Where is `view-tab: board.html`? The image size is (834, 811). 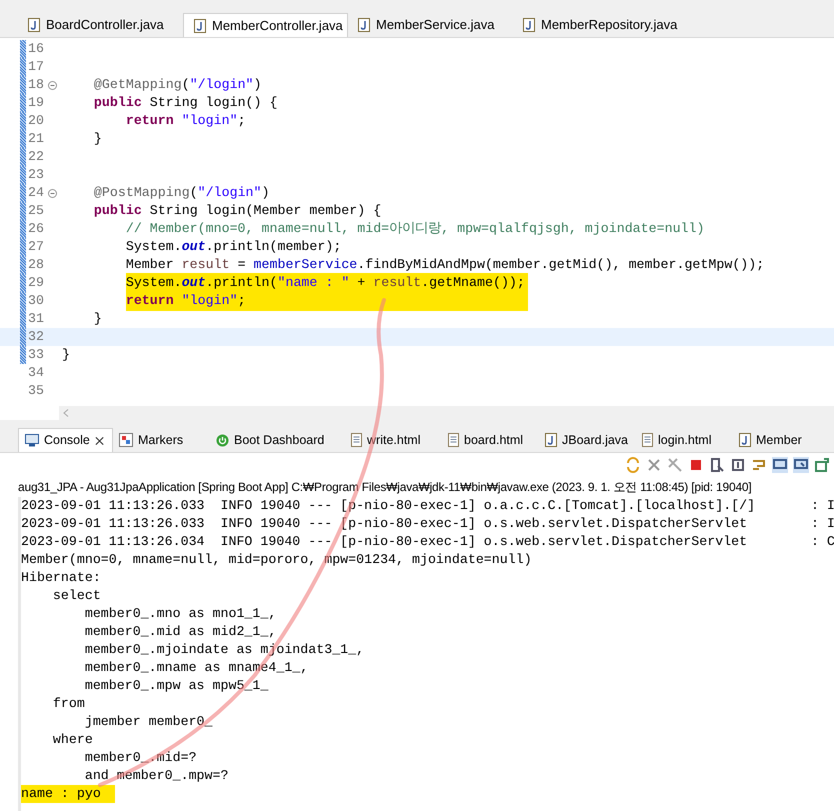
view-tab: board.html is located at coordinates (490, 440).